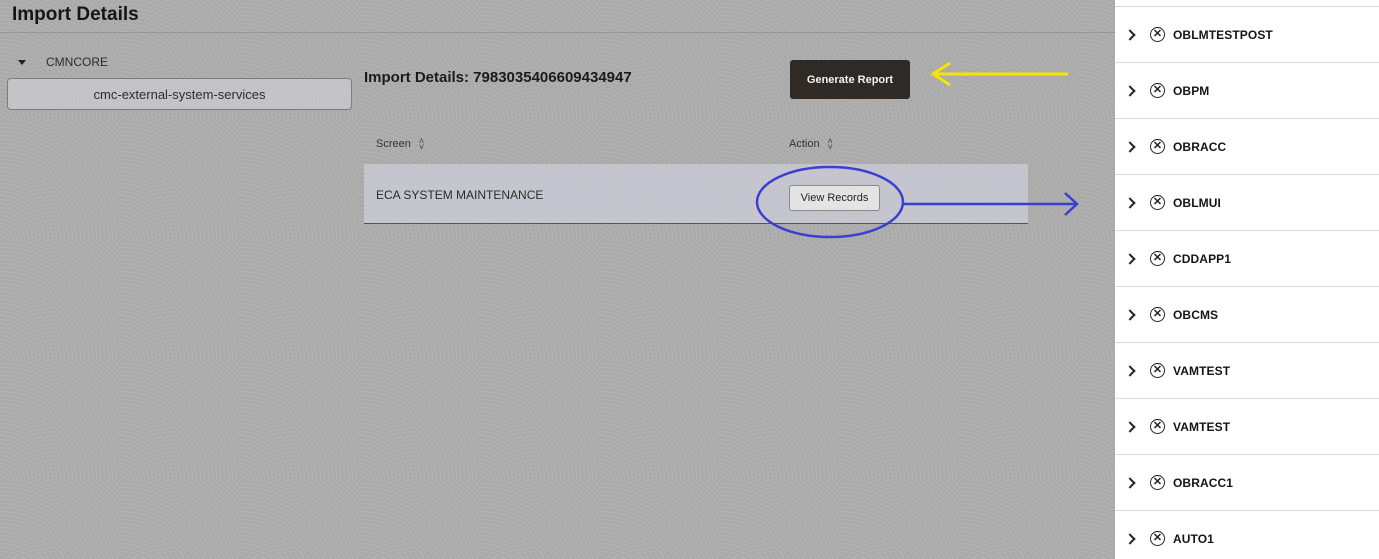 This screenshot has width=1379, height=559. What do you see at coordinates (1247, 203) in the screenshot?
I see `list-item: ✕ OBLMUI` at bounding box center [1247, 203].